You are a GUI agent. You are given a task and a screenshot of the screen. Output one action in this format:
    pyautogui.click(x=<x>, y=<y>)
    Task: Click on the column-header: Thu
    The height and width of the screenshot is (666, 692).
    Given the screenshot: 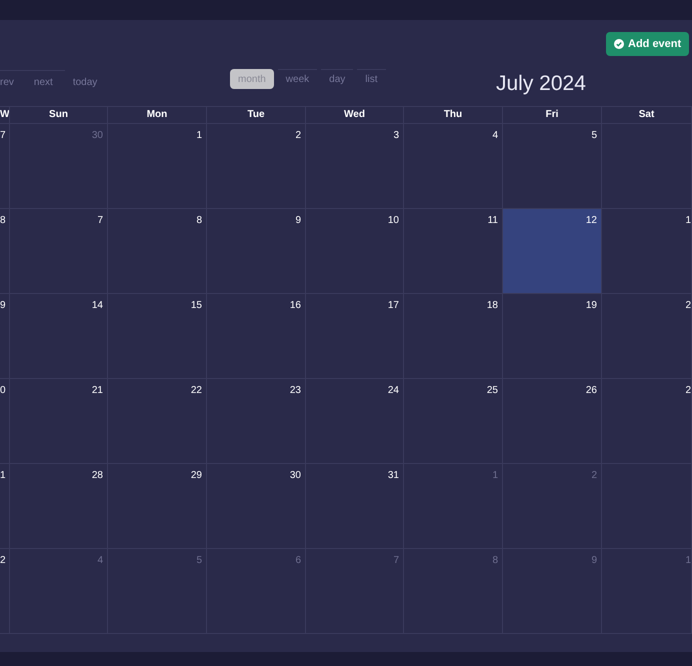 What is the action you would take?
    pyautogui.click(x=453, y=115)
    